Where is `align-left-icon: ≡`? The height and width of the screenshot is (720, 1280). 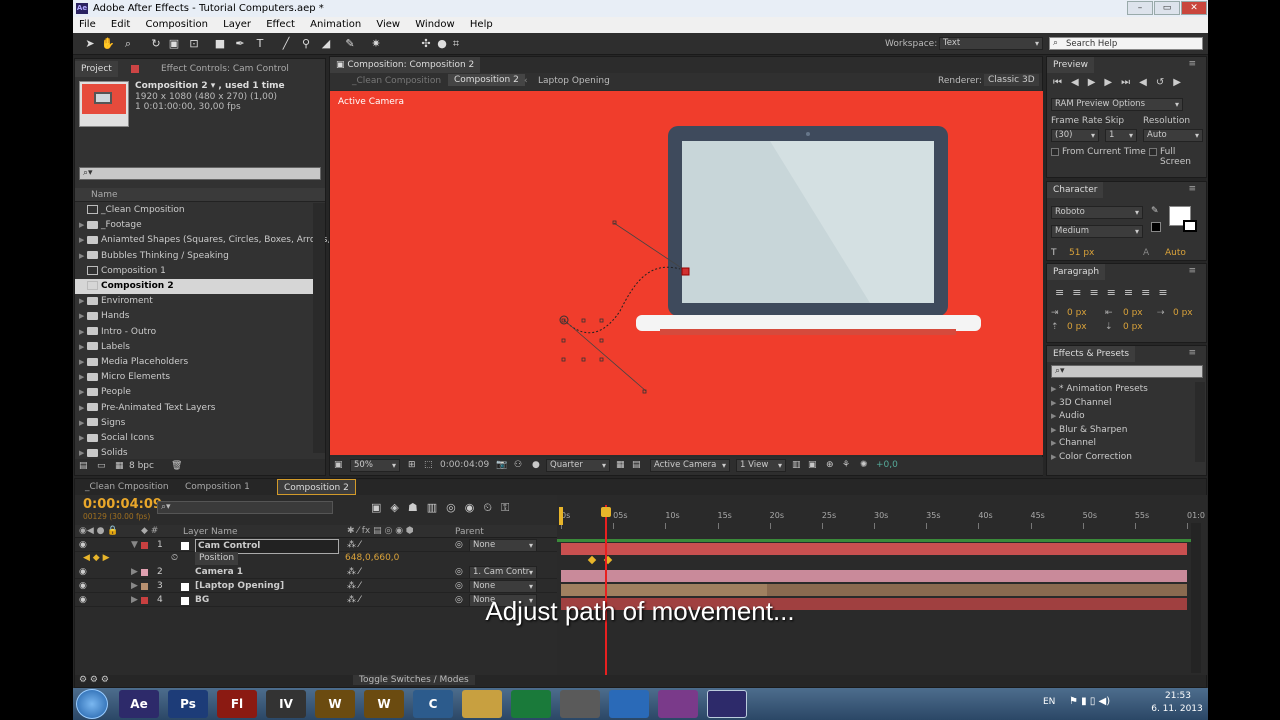
align-left-icon: ≡ is located at coordinates (1063, 292).